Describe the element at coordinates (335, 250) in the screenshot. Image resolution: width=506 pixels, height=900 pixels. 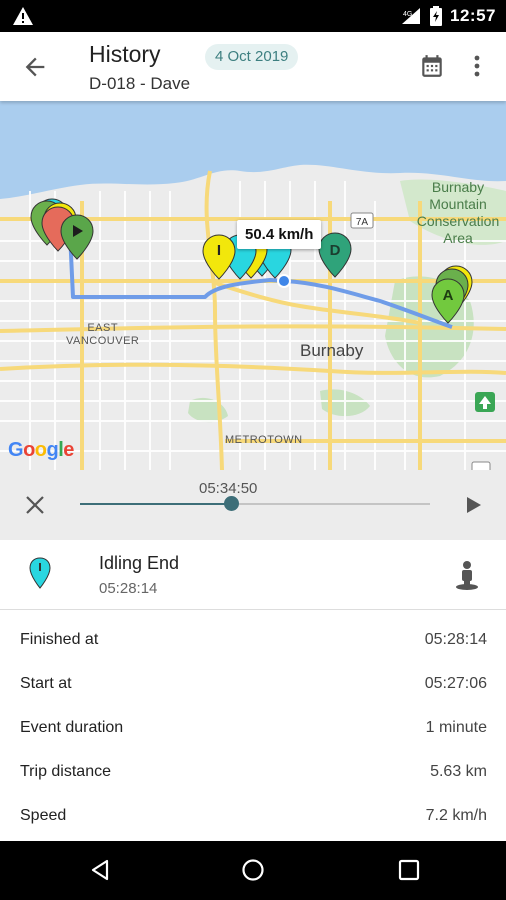
I see `marker-end-letter: D` at that location.